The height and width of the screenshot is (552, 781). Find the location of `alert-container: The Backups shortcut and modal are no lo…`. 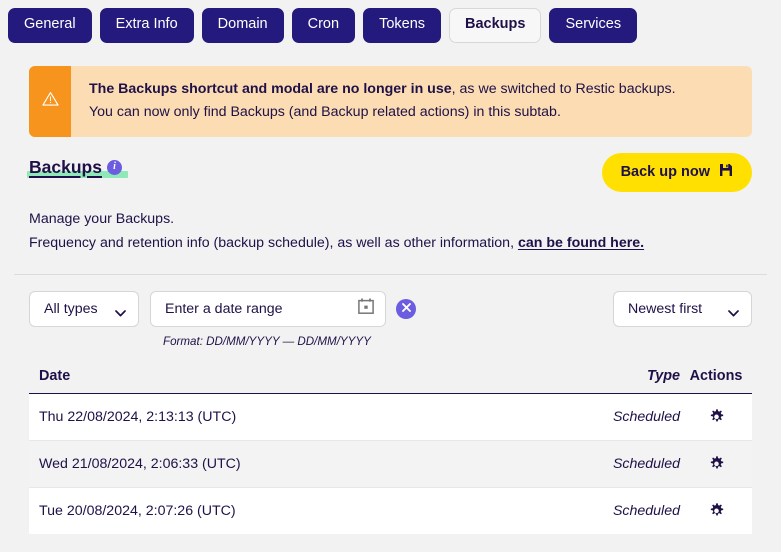

alert-container: The Backups shortcut and modal are no lo… is located at coordinates (390, 94).